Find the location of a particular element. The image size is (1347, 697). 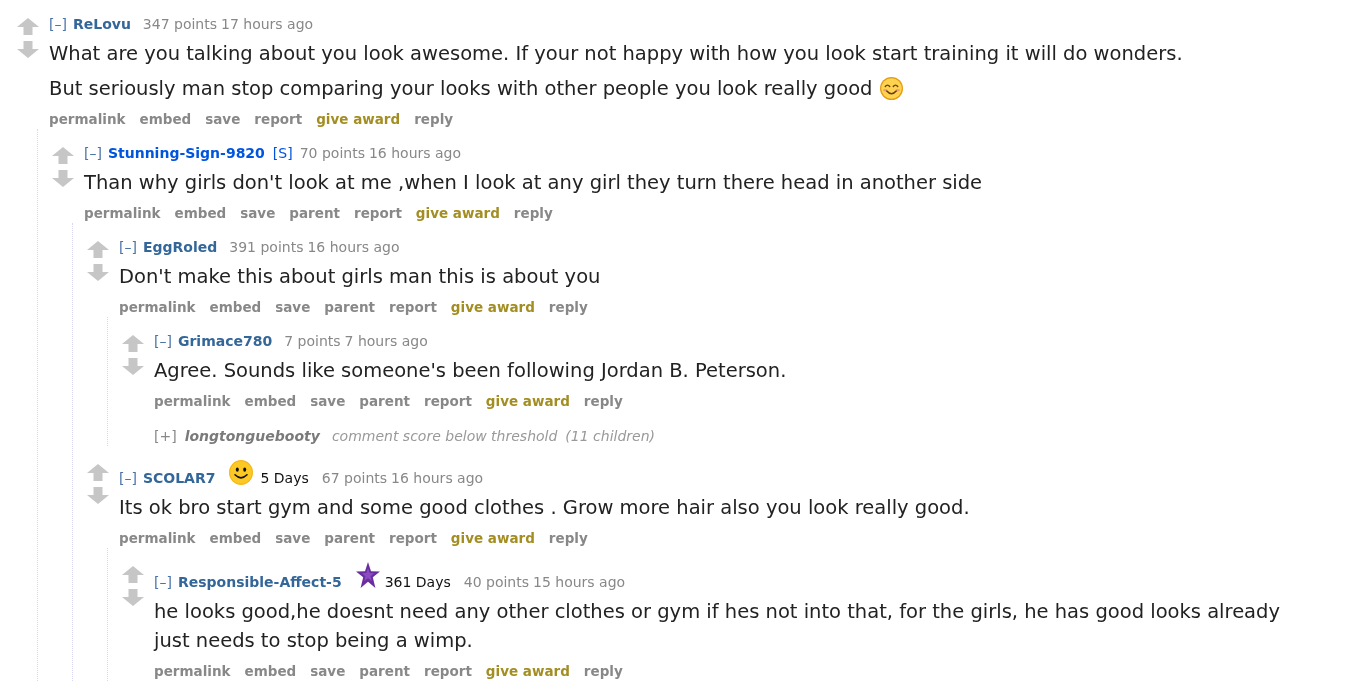

score-text: 7 points is located at coordinates (312, 341).